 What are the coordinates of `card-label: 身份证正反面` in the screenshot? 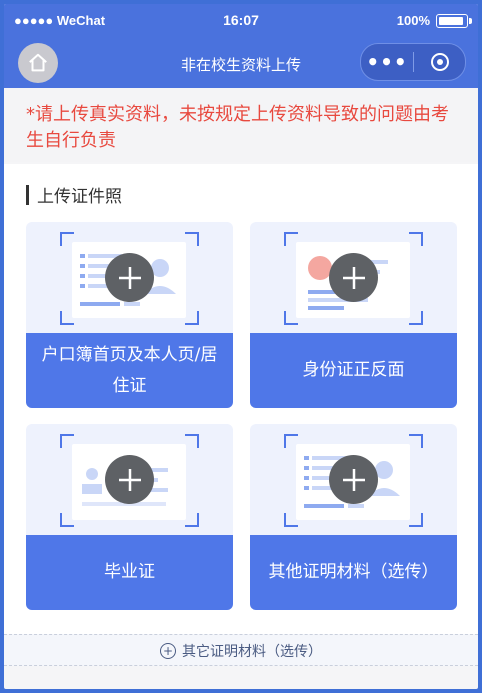 It's located at (353, 370).